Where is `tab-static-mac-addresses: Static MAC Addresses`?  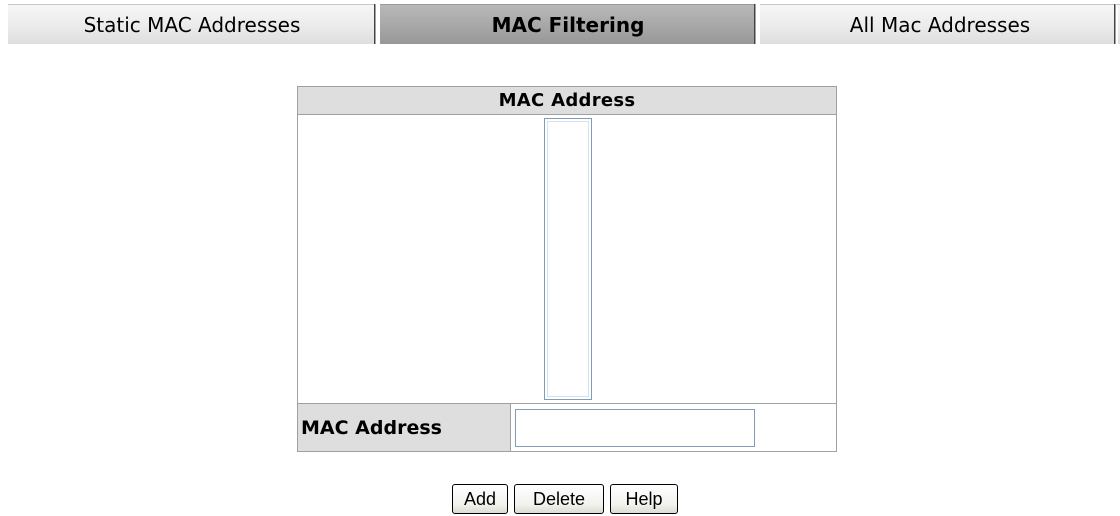 tab-static-mac-addresses: Static MAC Addresses is located at coordinates (192, 24).